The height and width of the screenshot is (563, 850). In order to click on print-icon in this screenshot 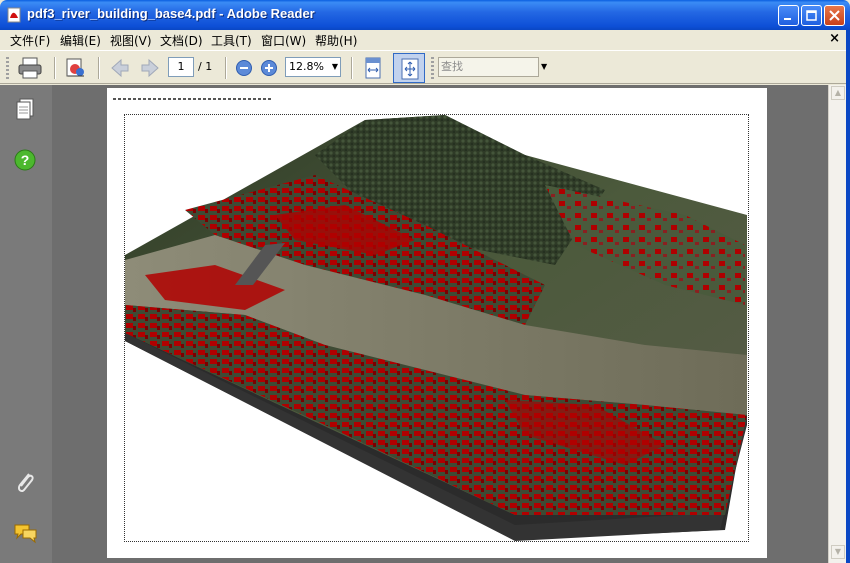, I will do `click(30, 68)`.